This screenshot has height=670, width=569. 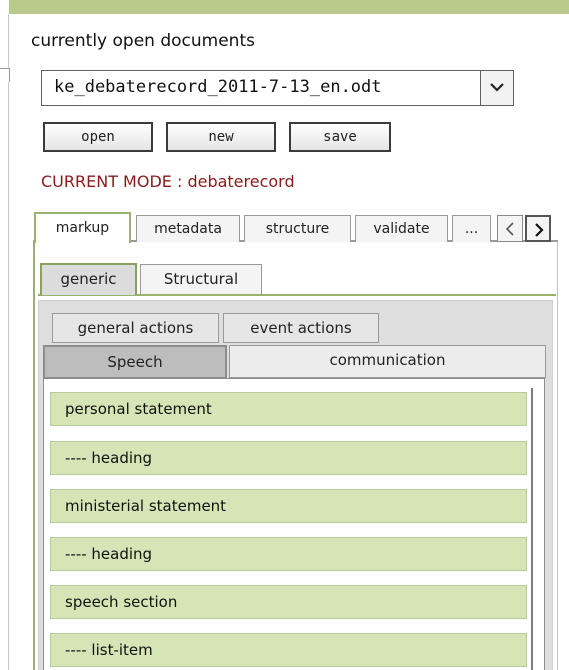 I want to click on action-personal-statement: personal statement, so click(x=288, y=409).